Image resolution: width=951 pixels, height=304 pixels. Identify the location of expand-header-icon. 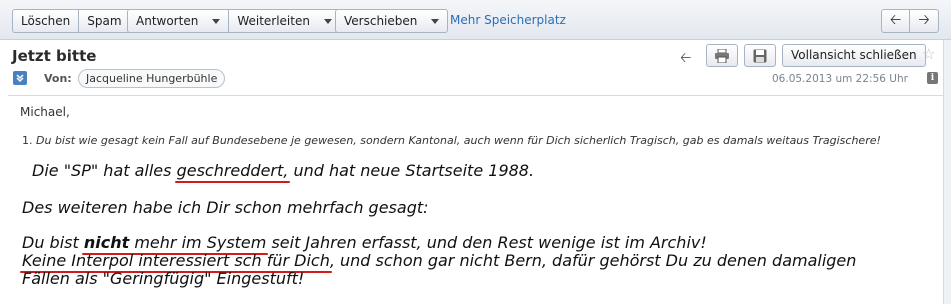
(20, 78).